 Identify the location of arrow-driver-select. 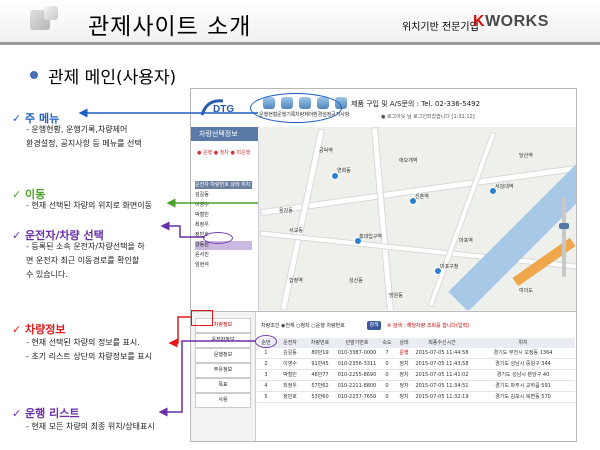
(182, 229).